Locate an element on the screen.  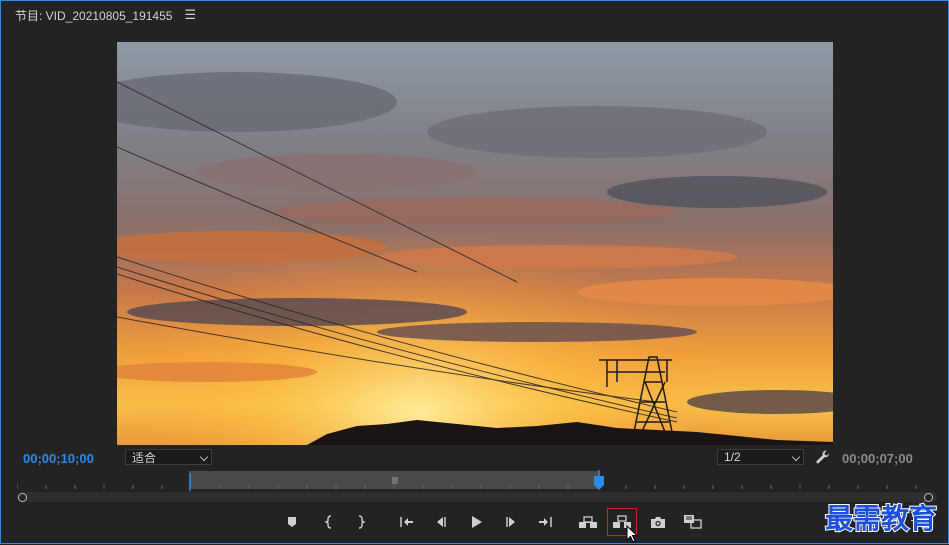
duration-timecode: 00;00;07;00 is located at coordinates (877, 458).